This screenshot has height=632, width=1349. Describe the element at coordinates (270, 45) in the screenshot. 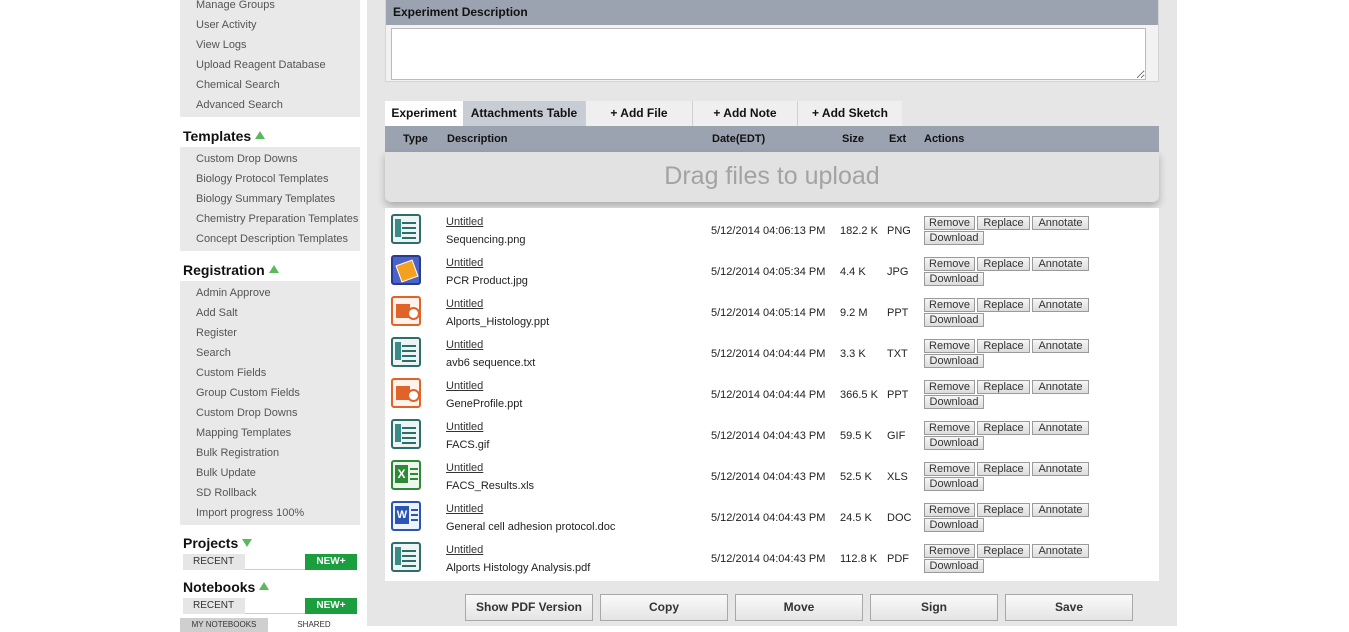

I see `menu-item-view-logs: View Logs` at that location.